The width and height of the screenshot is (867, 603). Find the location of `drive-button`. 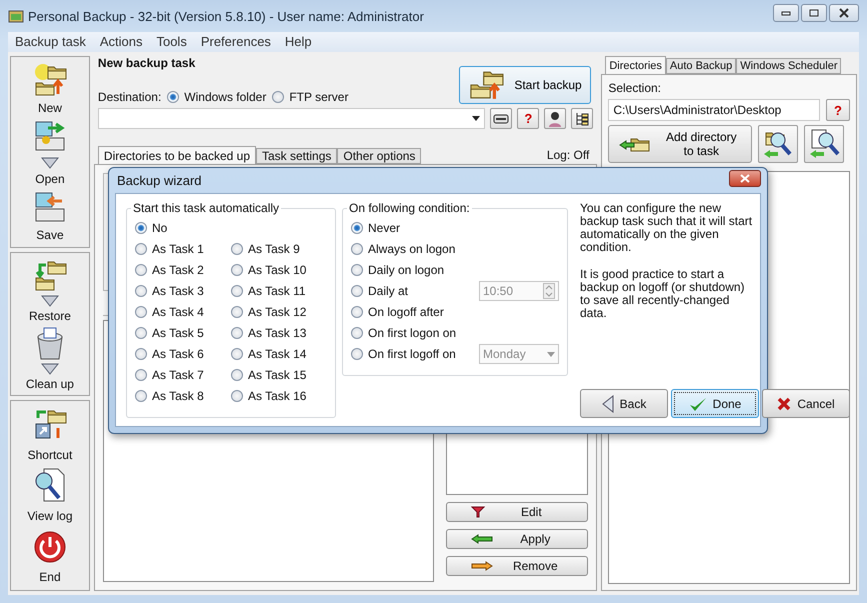

drive-button is located at coordinates (501, 118).